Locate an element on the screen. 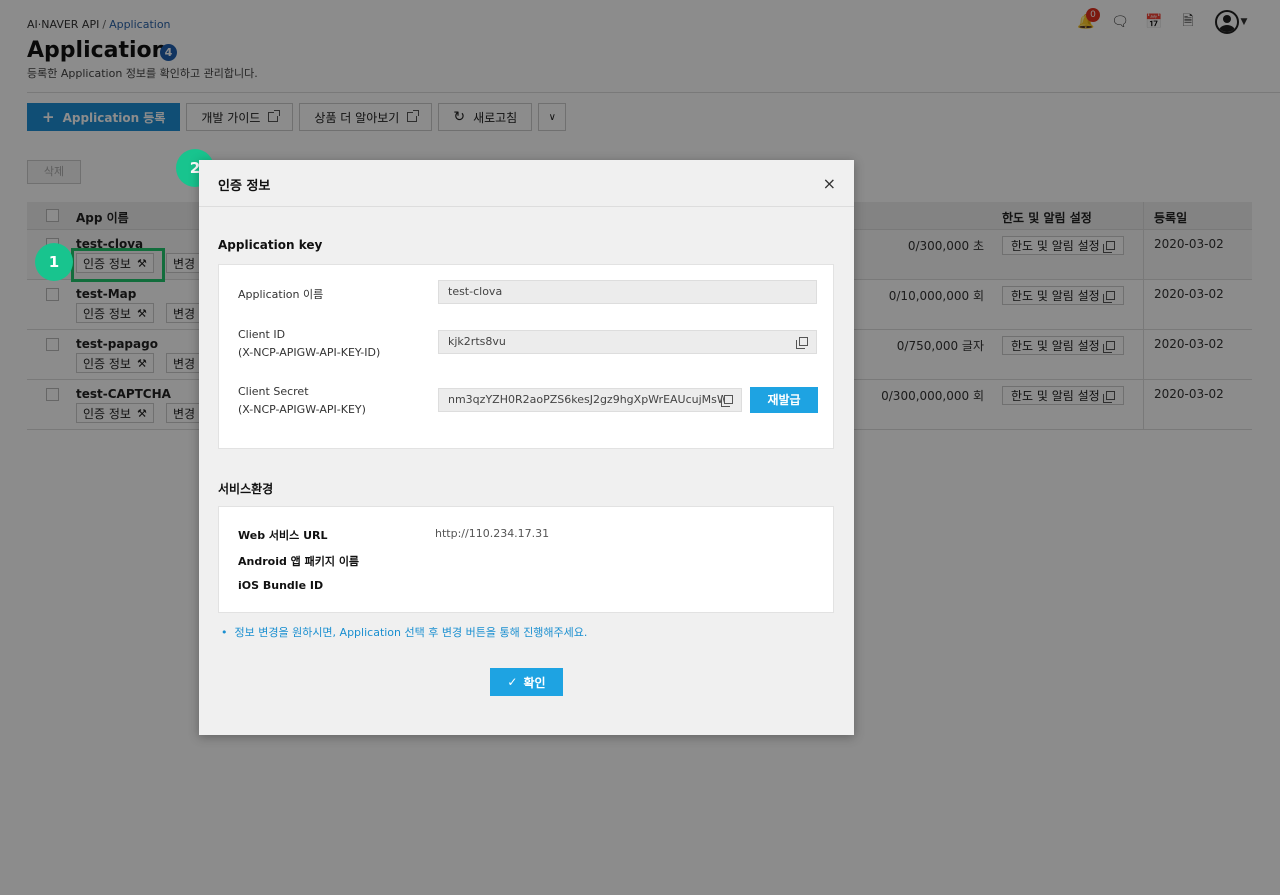  confirm-button: ✓ 확인 is located at coordinates (526, 682).